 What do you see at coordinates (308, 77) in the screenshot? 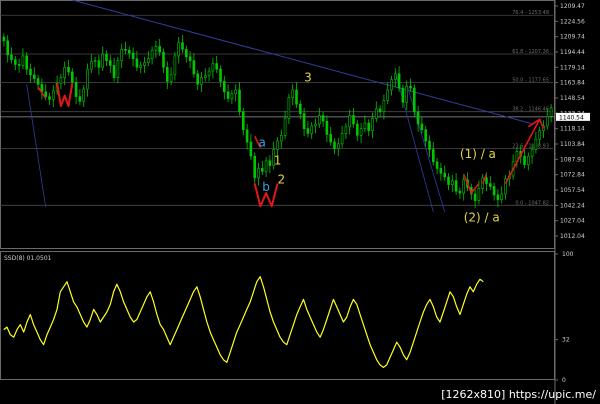
I see `wave-label: 3` at bounding box center [308, 77].